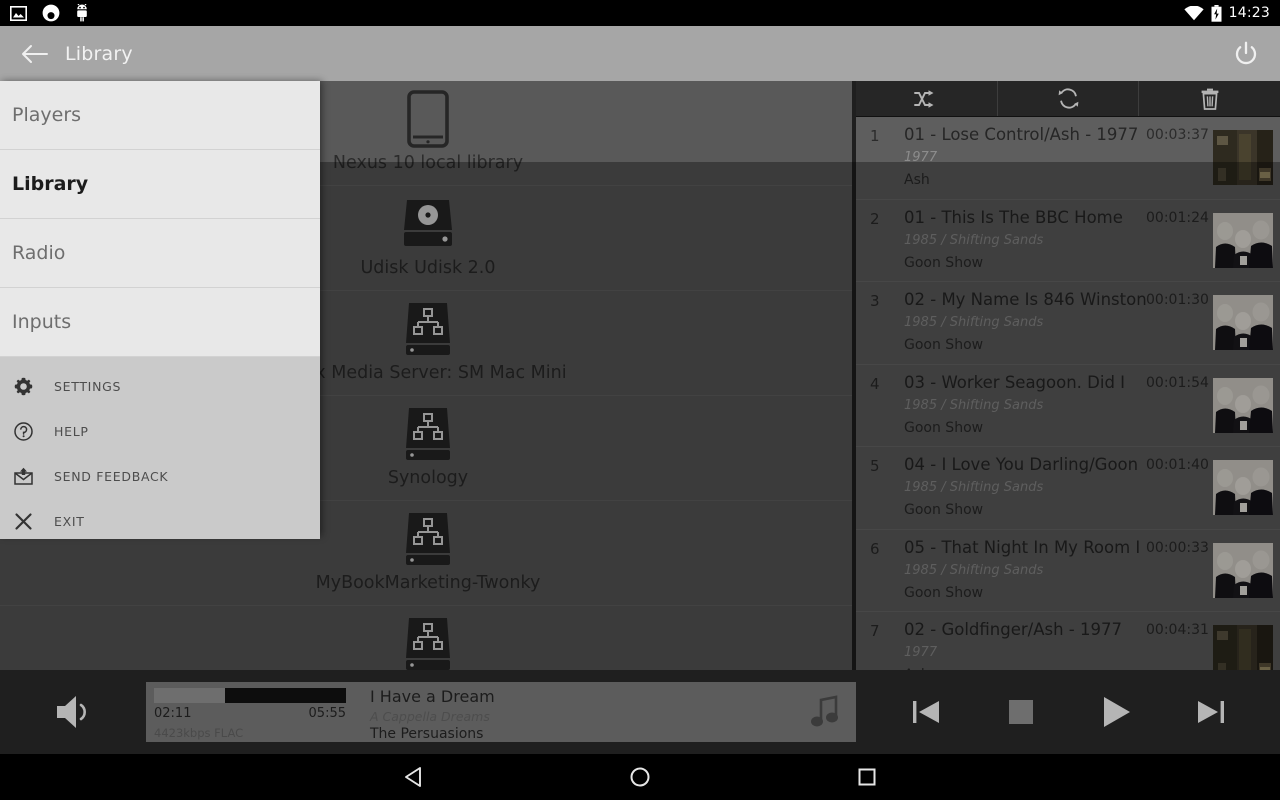 This screenshot has height=800, width=1280. I want to click on power-icon, so click(1246, 52).